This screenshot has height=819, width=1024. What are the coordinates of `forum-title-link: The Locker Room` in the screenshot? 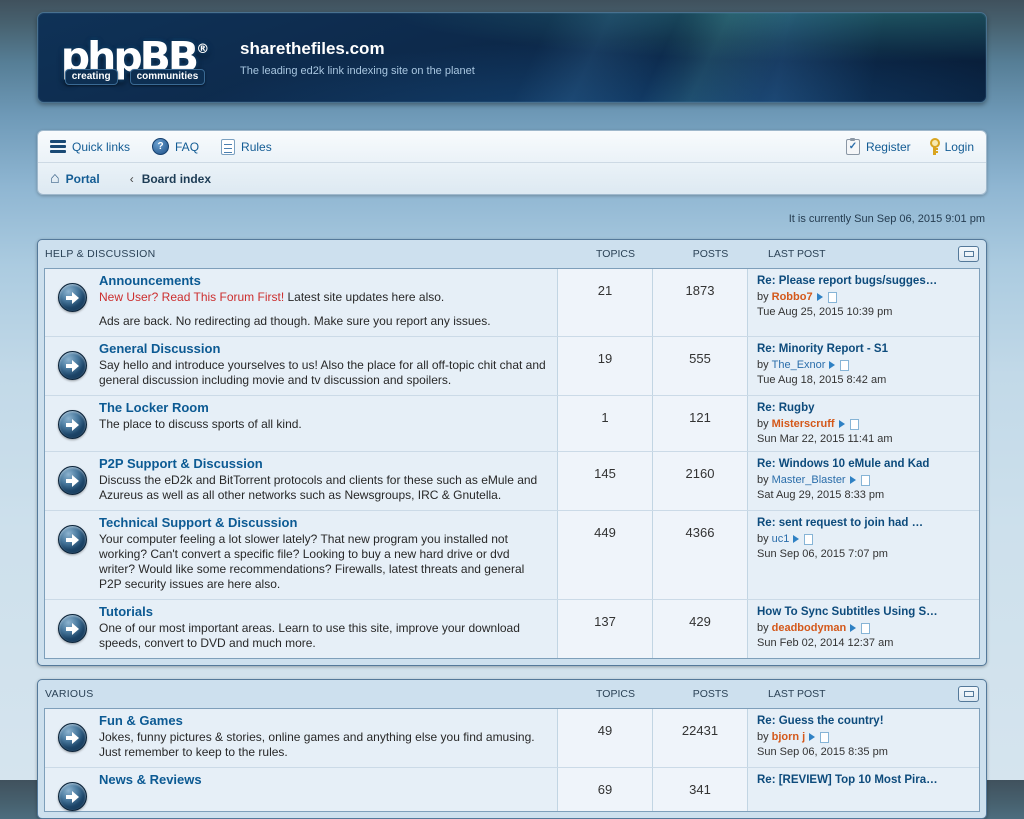 It's located at (323, 408).